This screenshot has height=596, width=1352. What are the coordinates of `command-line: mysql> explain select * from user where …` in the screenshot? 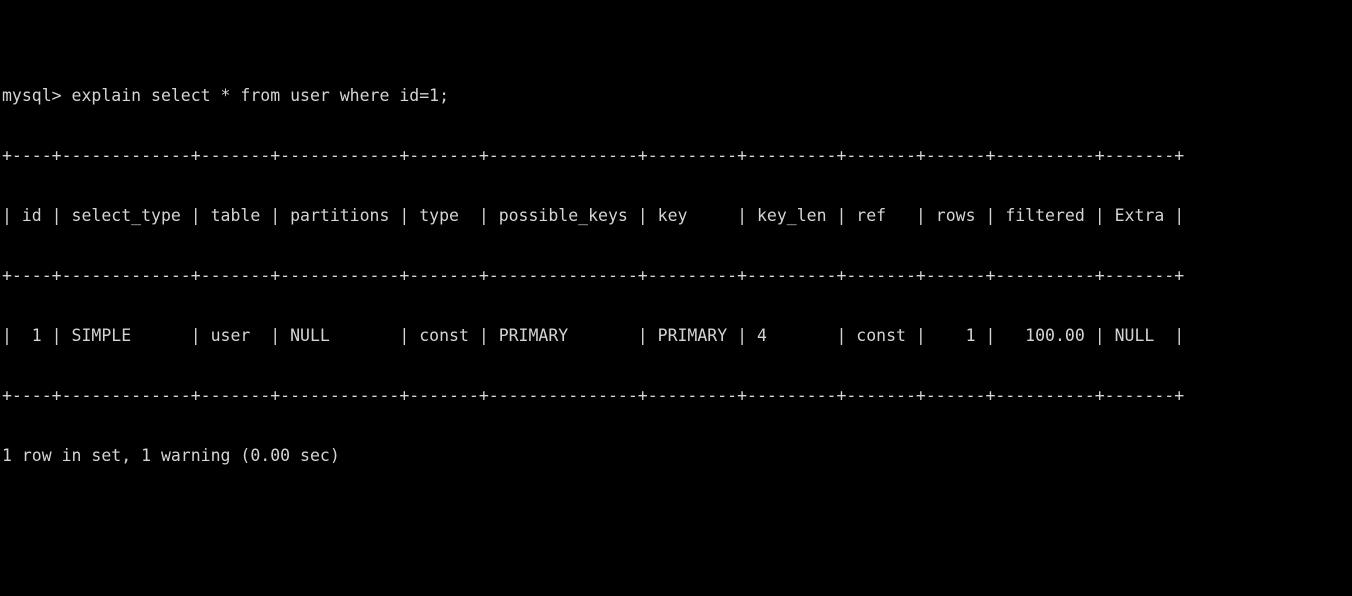 It's located at (226, 95).